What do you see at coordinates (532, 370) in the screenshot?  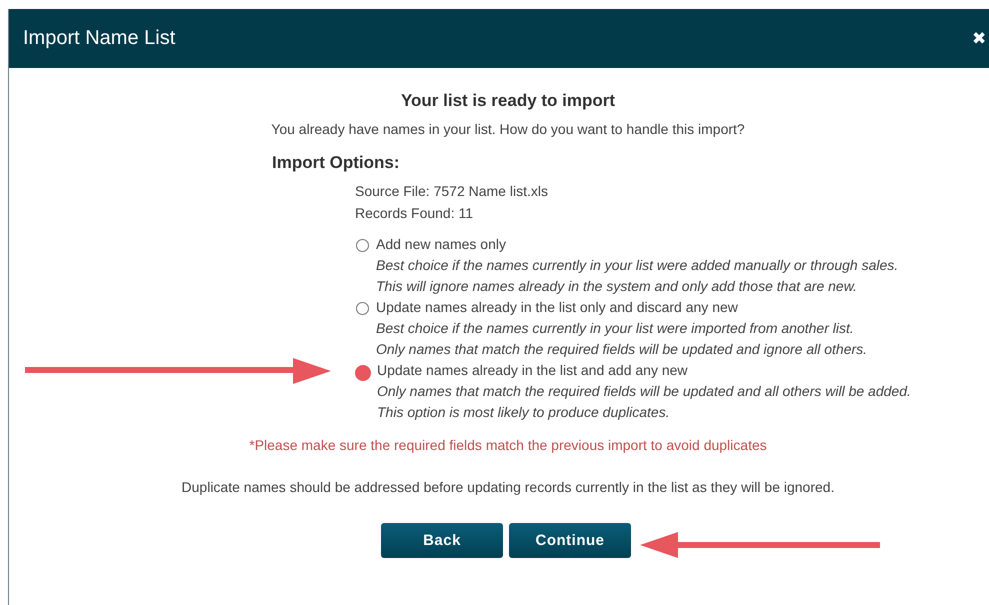 I see `option-label: Update names already in the list and add any new` at bounding box center [532, 370].